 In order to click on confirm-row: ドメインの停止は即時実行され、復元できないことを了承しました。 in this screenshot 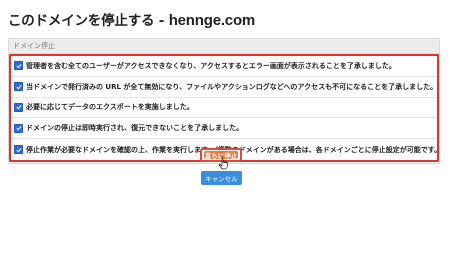, I will do `click(224, 129)`.